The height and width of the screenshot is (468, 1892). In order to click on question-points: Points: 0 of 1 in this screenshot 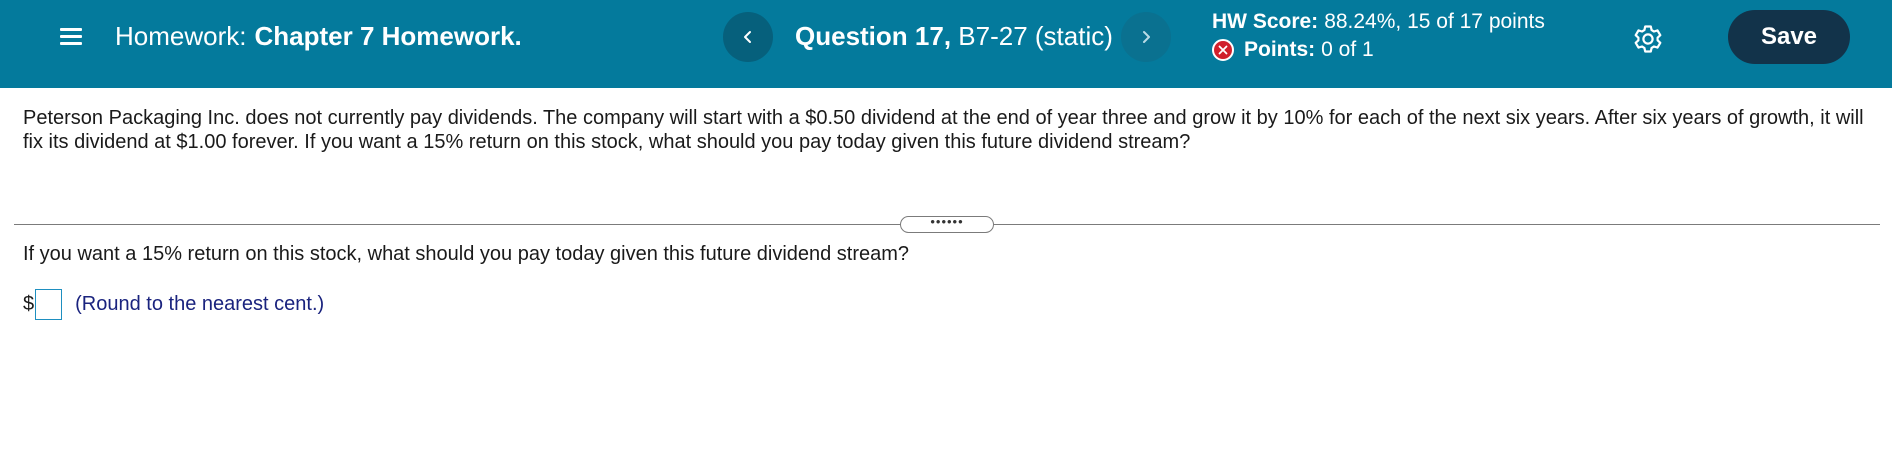, I will do `click(1378, 50)`.